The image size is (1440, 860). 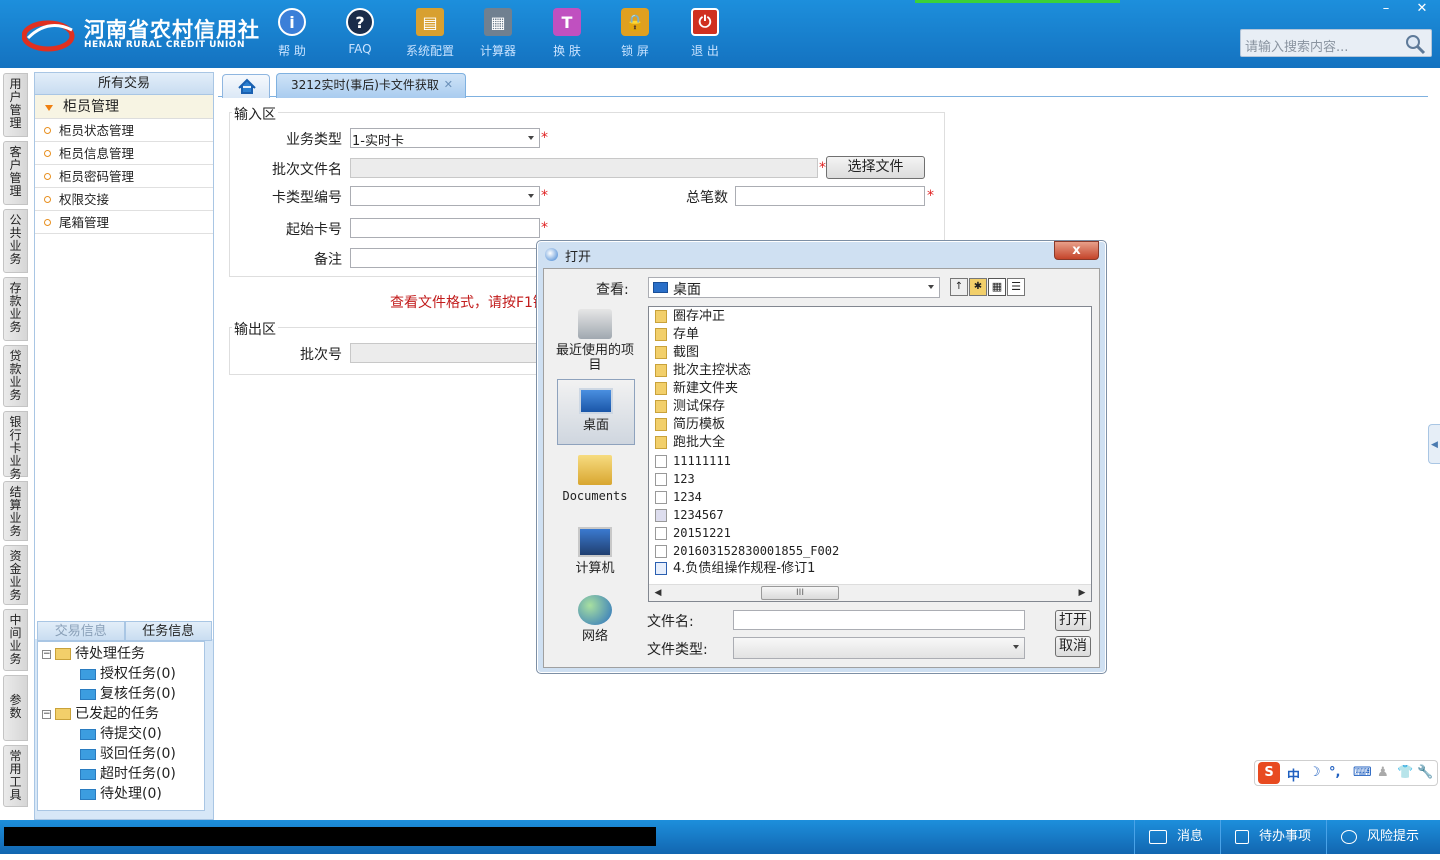 I want to click on vtab-parameters: 参数, so click(x=15, y=708).